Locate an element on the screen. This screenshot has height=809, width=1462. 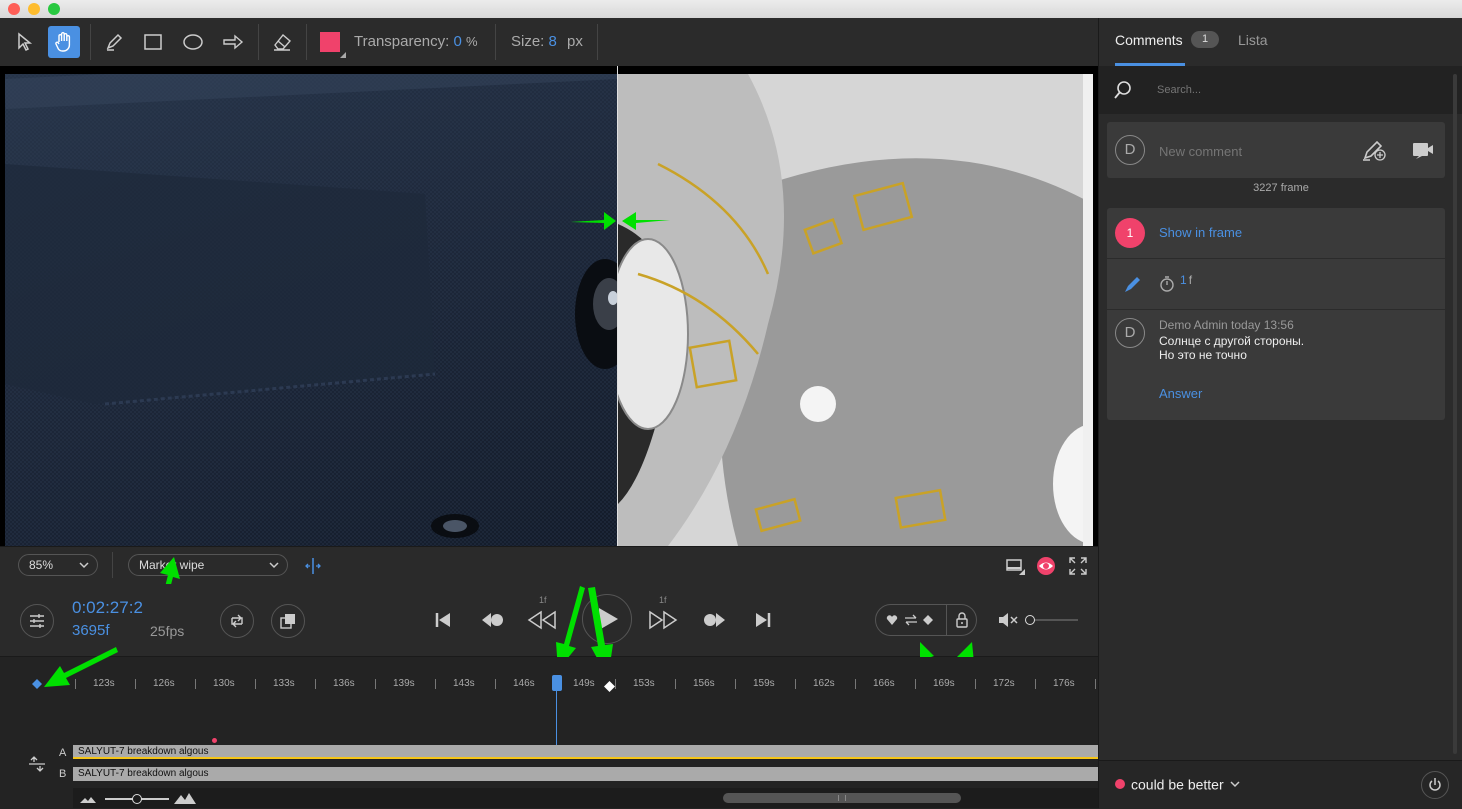
marker-icon is located at coordinates (114, 42).